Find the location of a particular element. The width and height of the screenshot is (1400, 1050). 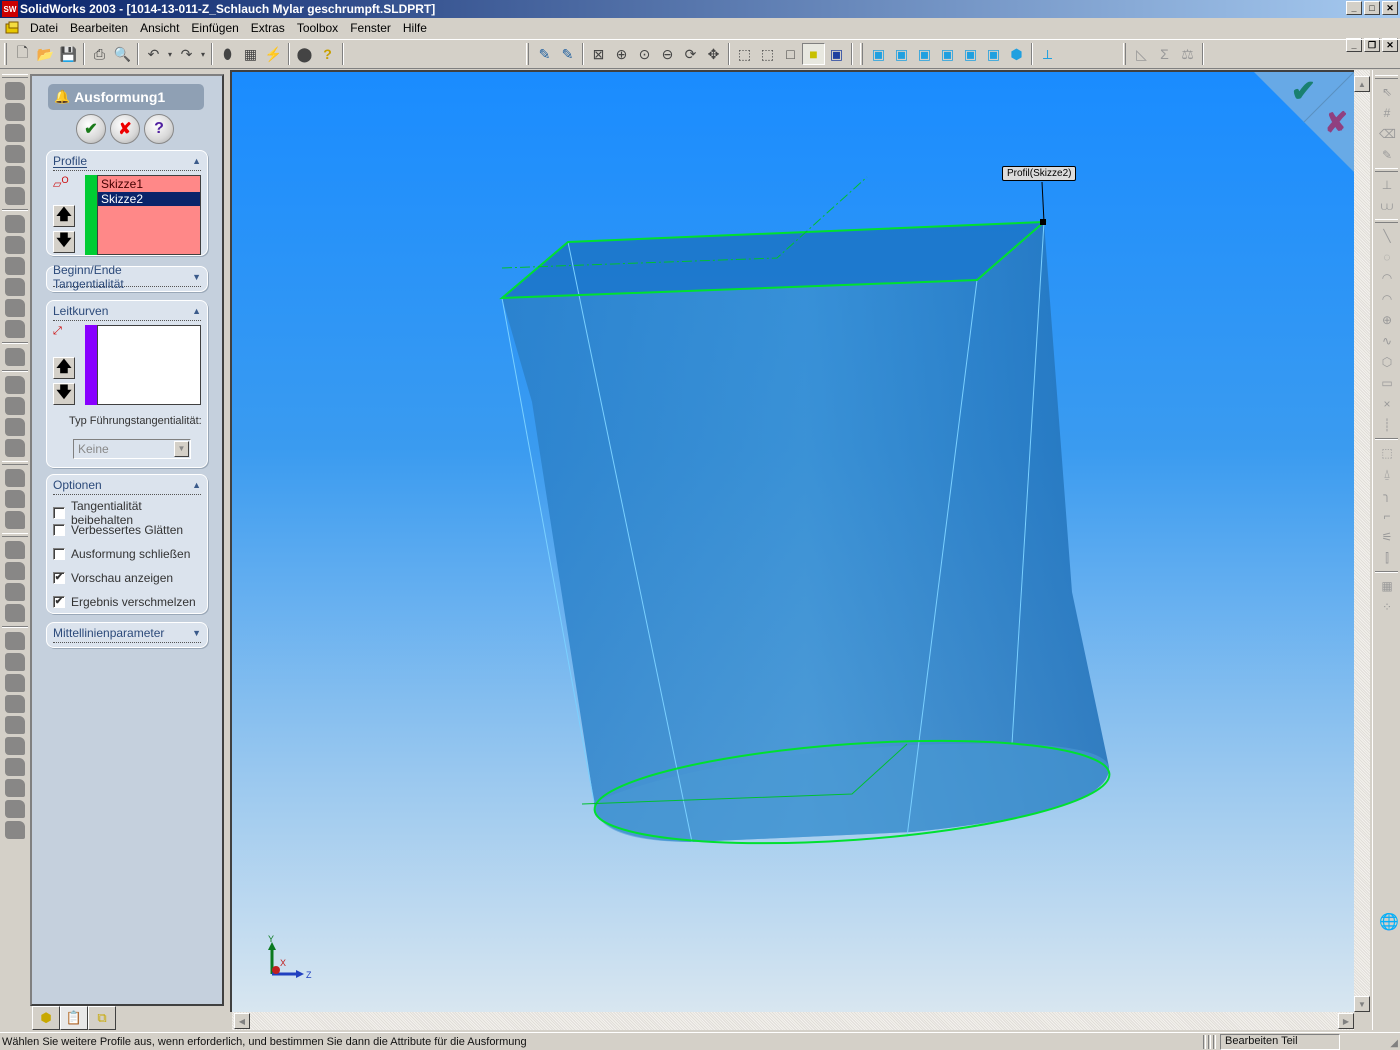

centerpoint-circle-icon: ⊕ is located at coordinates (1387, 320).